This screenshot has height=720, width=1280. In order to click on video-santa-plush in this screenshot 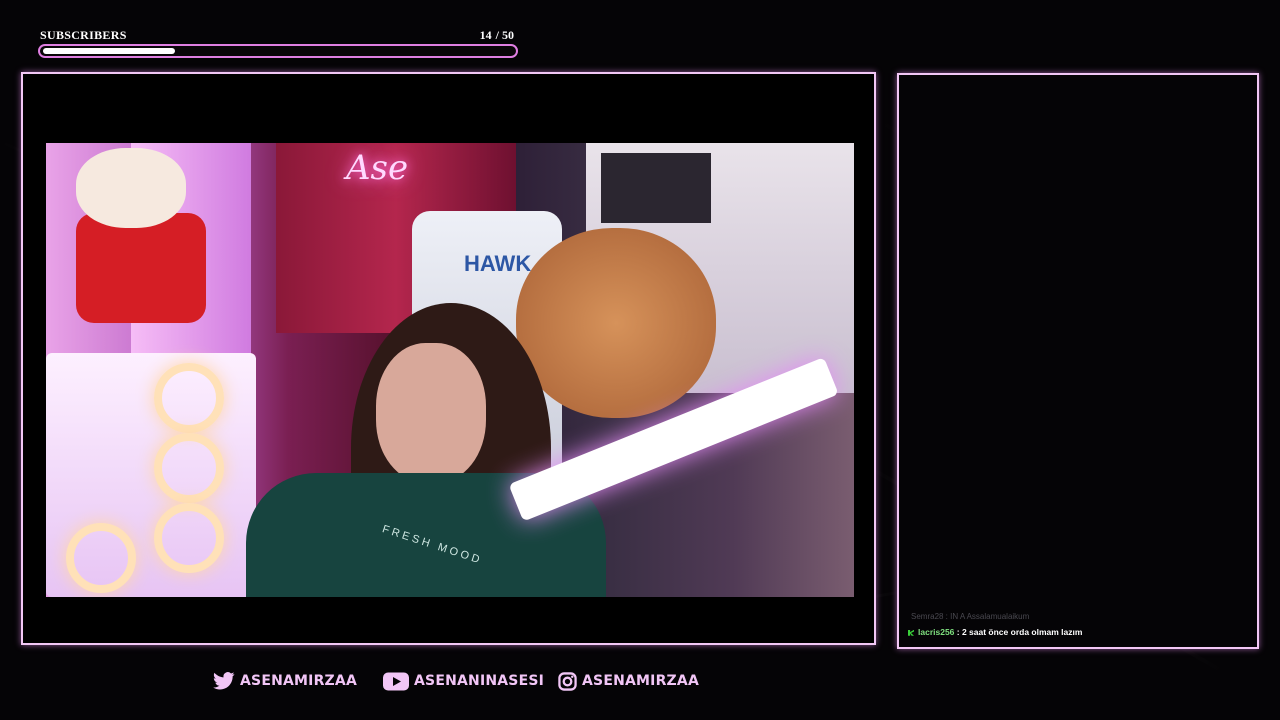, I will do `click(141, 268)`.